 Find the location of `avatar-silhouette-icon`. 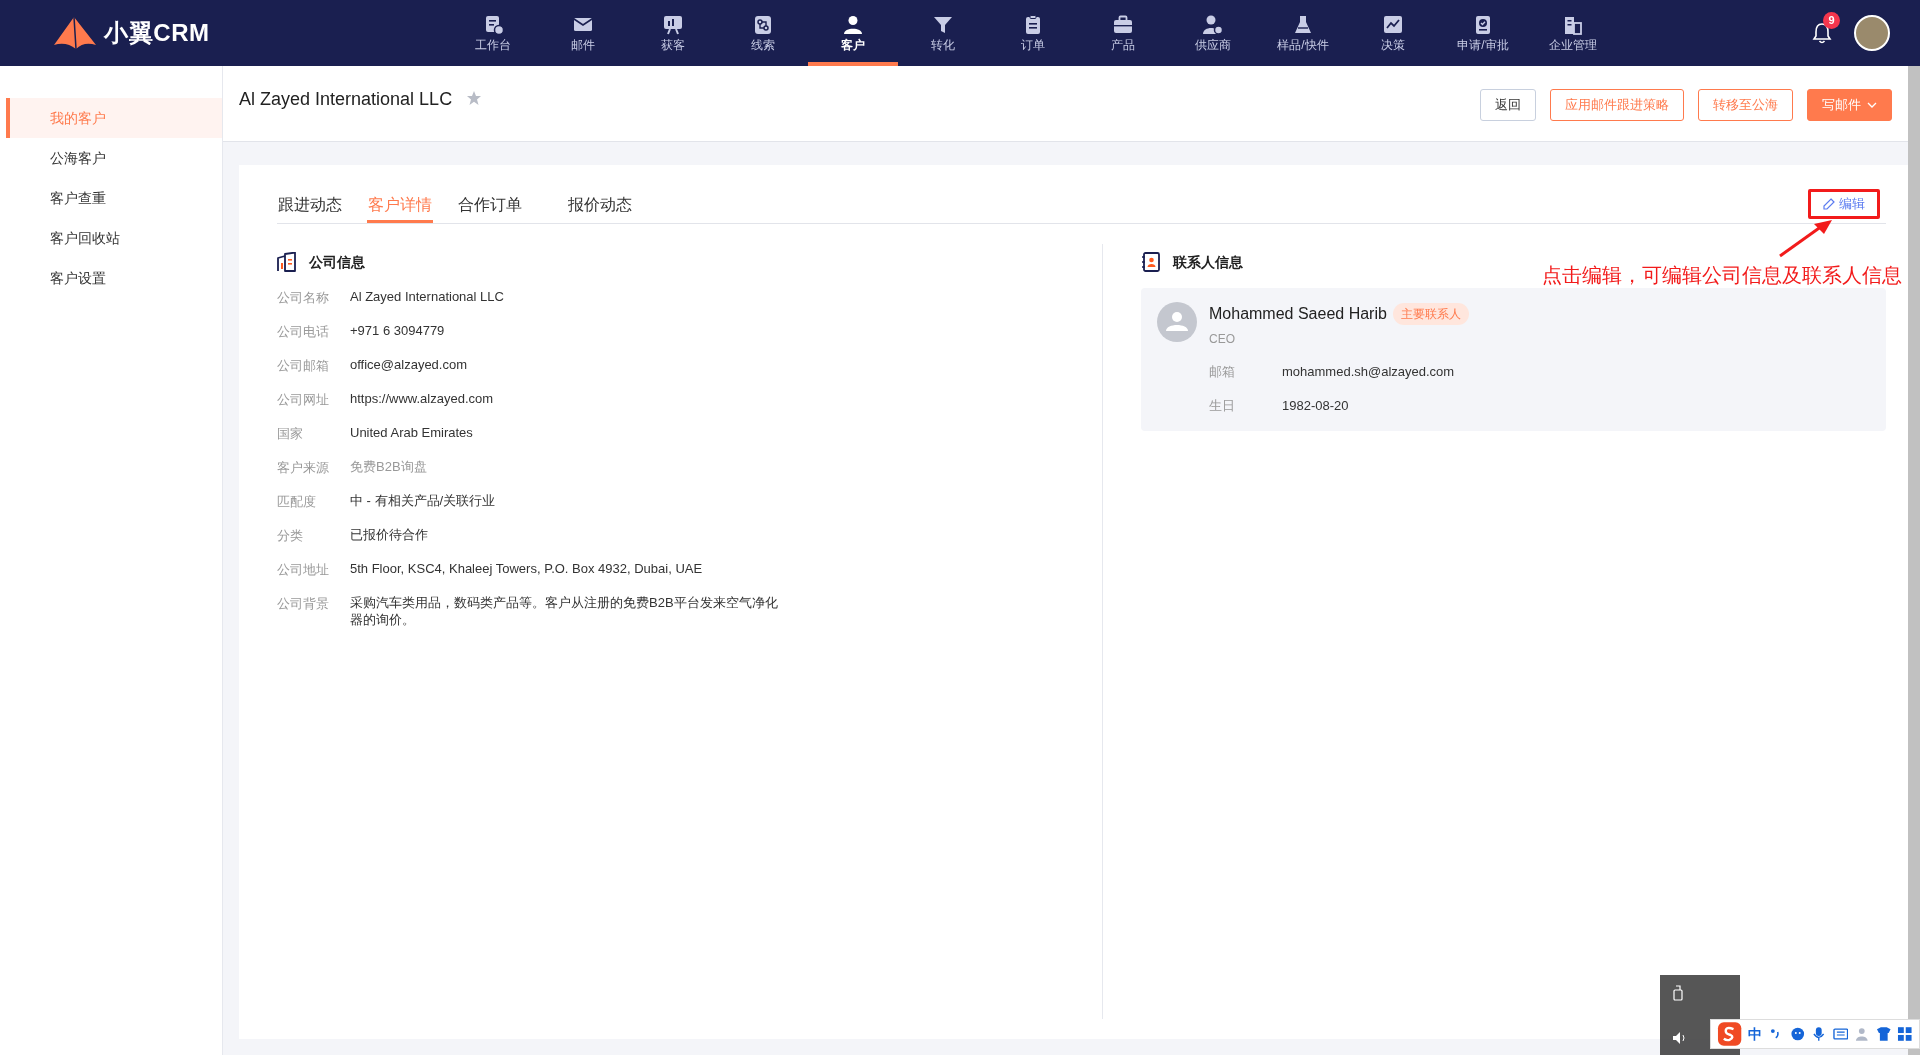

avatar-silhouette-icon is located at coordinates (1177, 322).